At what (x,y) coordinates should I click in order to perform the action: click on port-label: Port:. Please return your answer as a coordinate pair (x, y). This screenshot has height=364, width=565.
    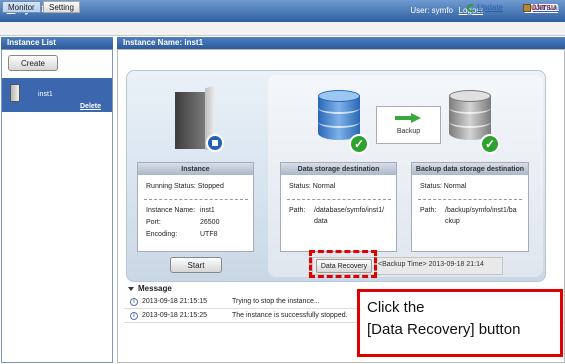
    Looking at the image, I should click on (153, 222).